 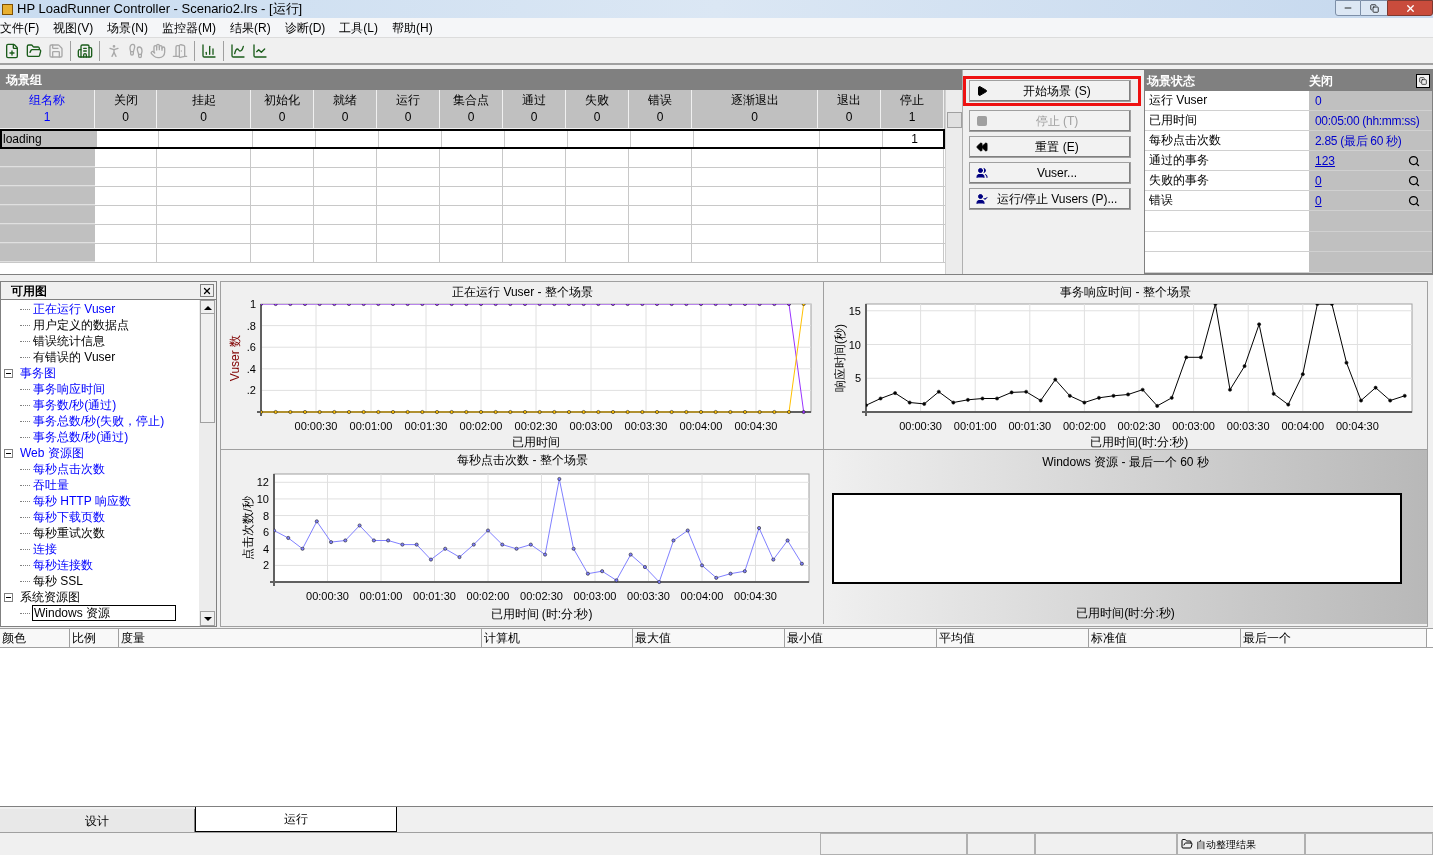 What do you see at coordinates (1013, 638) in the screenshot?
I see `column-header: 平均值` at bounding box center [1013, 638].